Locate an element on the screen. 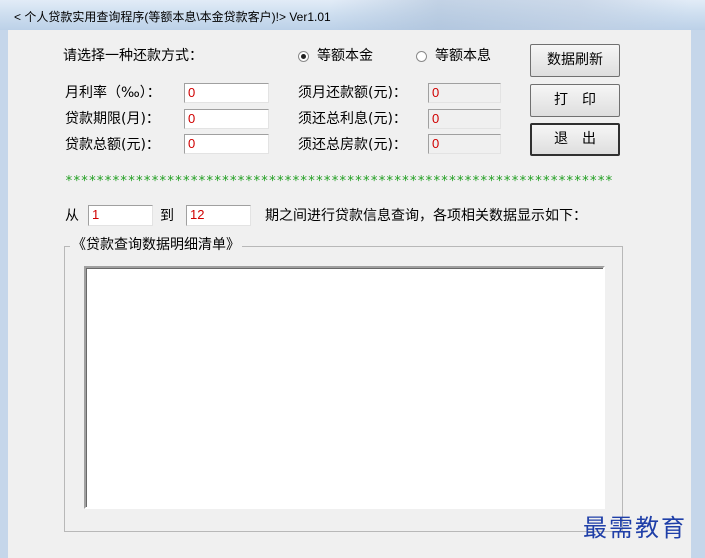 Image resolution: width=705 pixels, height=558 pixels. total-repayment-output: 0 is located at coordinates (464, 144).